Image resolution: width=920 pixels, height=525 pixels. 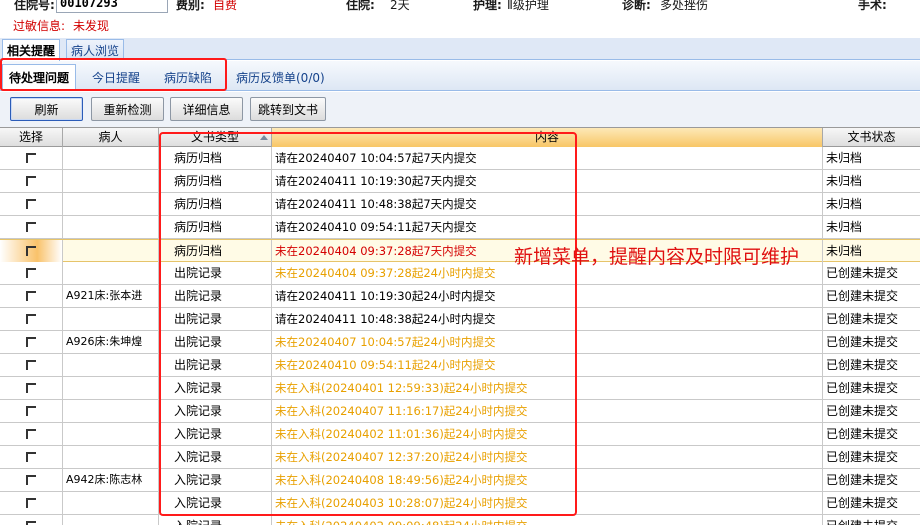 I want to click on table-row: 出院记录 请在20240411 10:48:38起24小时内提交 已创建未提交, so click(x=460, y=319).